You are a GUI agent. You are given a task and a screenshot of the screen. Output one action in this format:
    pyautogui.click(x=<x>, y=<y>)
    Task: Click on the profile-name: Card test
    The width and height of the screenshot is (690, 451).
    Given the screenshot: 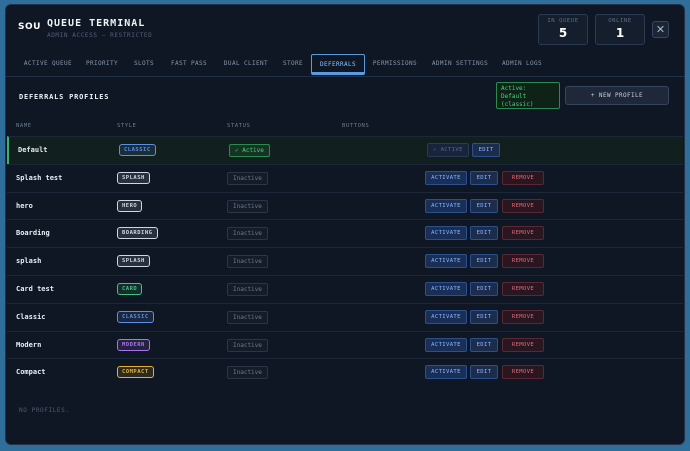 What is the action you would take?
    pyautogui.click(x=35, y=289)
    